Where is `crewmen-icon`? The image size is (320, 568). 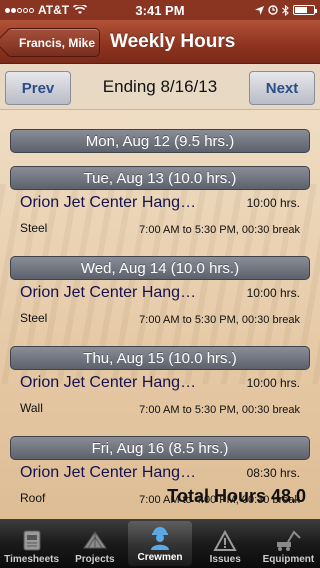
crewmen-icon is located at coordinates (160, 538).